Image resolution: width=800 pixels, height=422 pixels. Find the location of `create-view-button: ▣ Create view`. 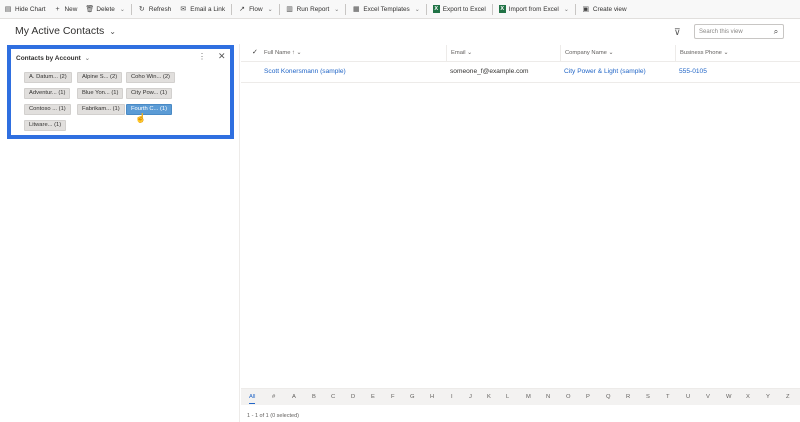

create-view-button: ▣ Create view is located at coordinates (604, 9).